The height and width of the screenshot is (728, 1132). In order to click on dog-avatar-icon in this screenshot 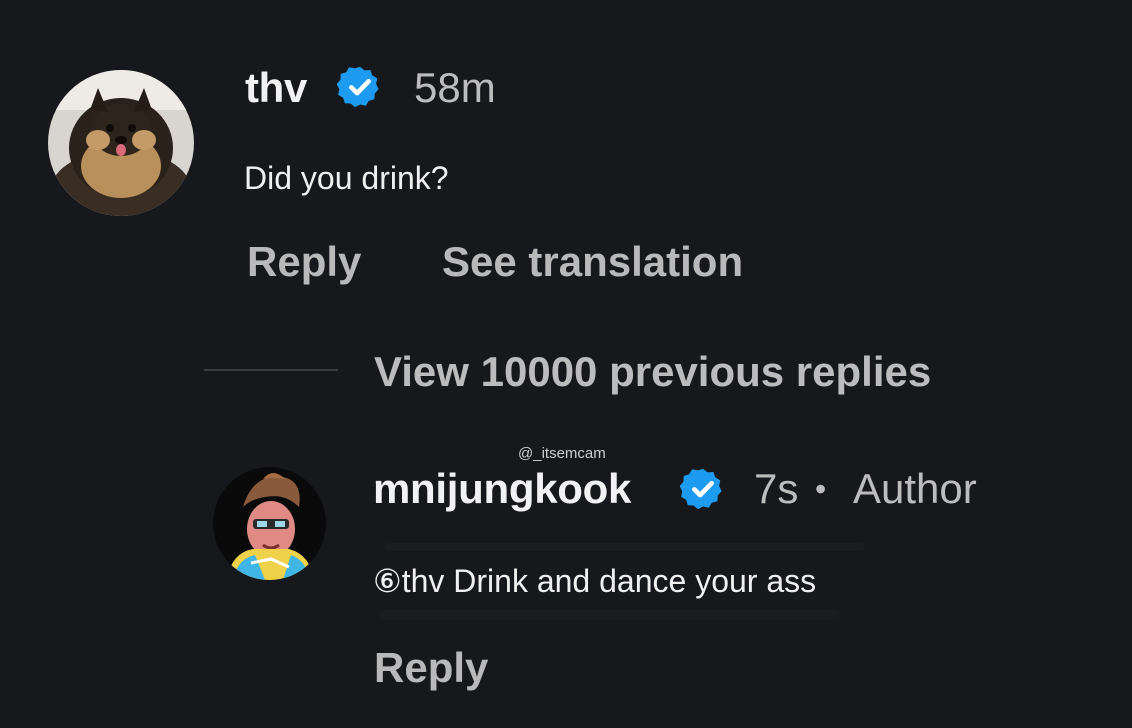, I will do `click(121, 143)`.